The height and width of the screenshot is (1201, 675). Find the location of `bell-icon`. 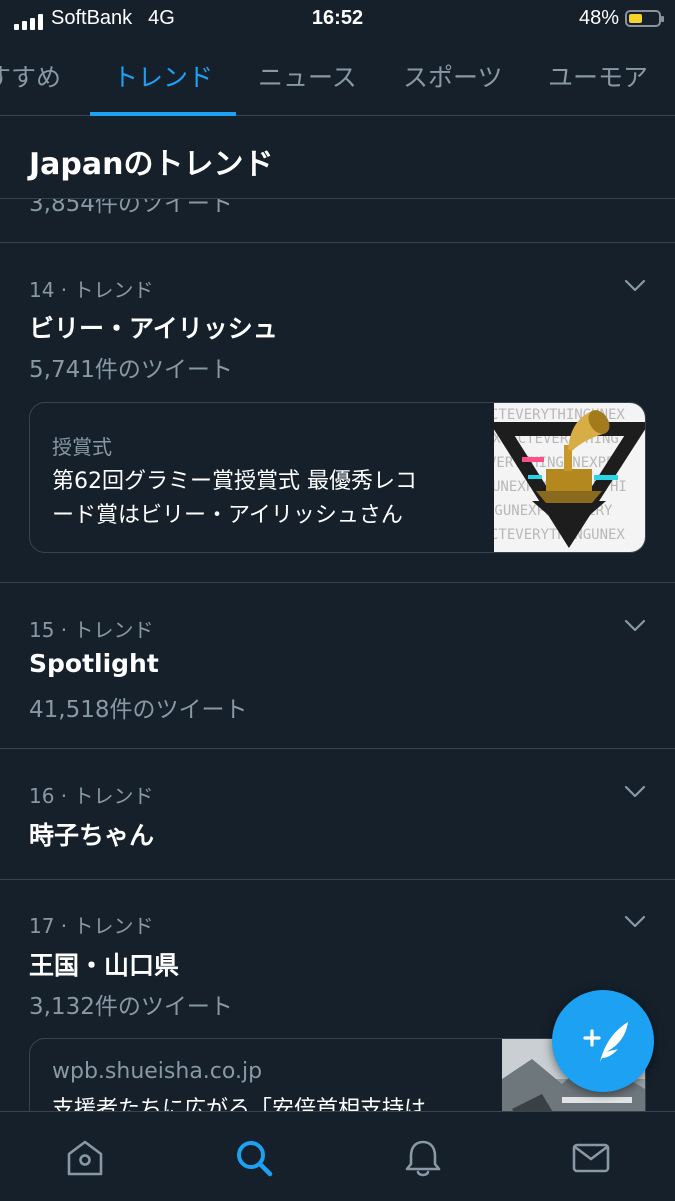

bell-icon is located at coordinates (423, 1158).